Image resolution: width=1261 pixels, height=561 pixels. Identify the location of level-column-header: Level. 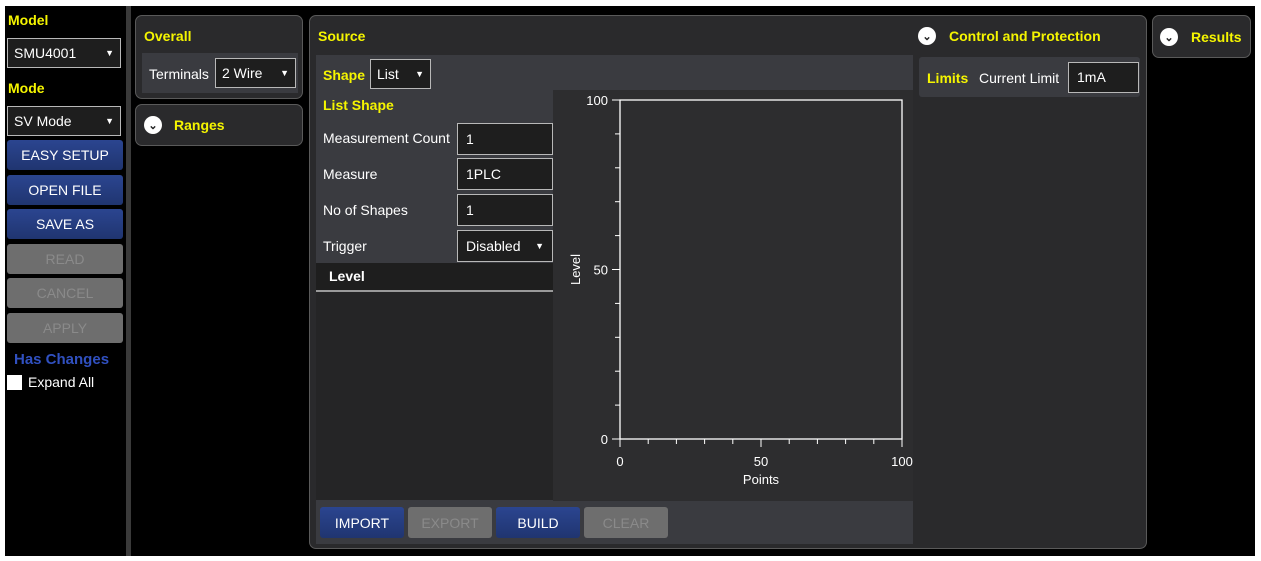
(434, 277).